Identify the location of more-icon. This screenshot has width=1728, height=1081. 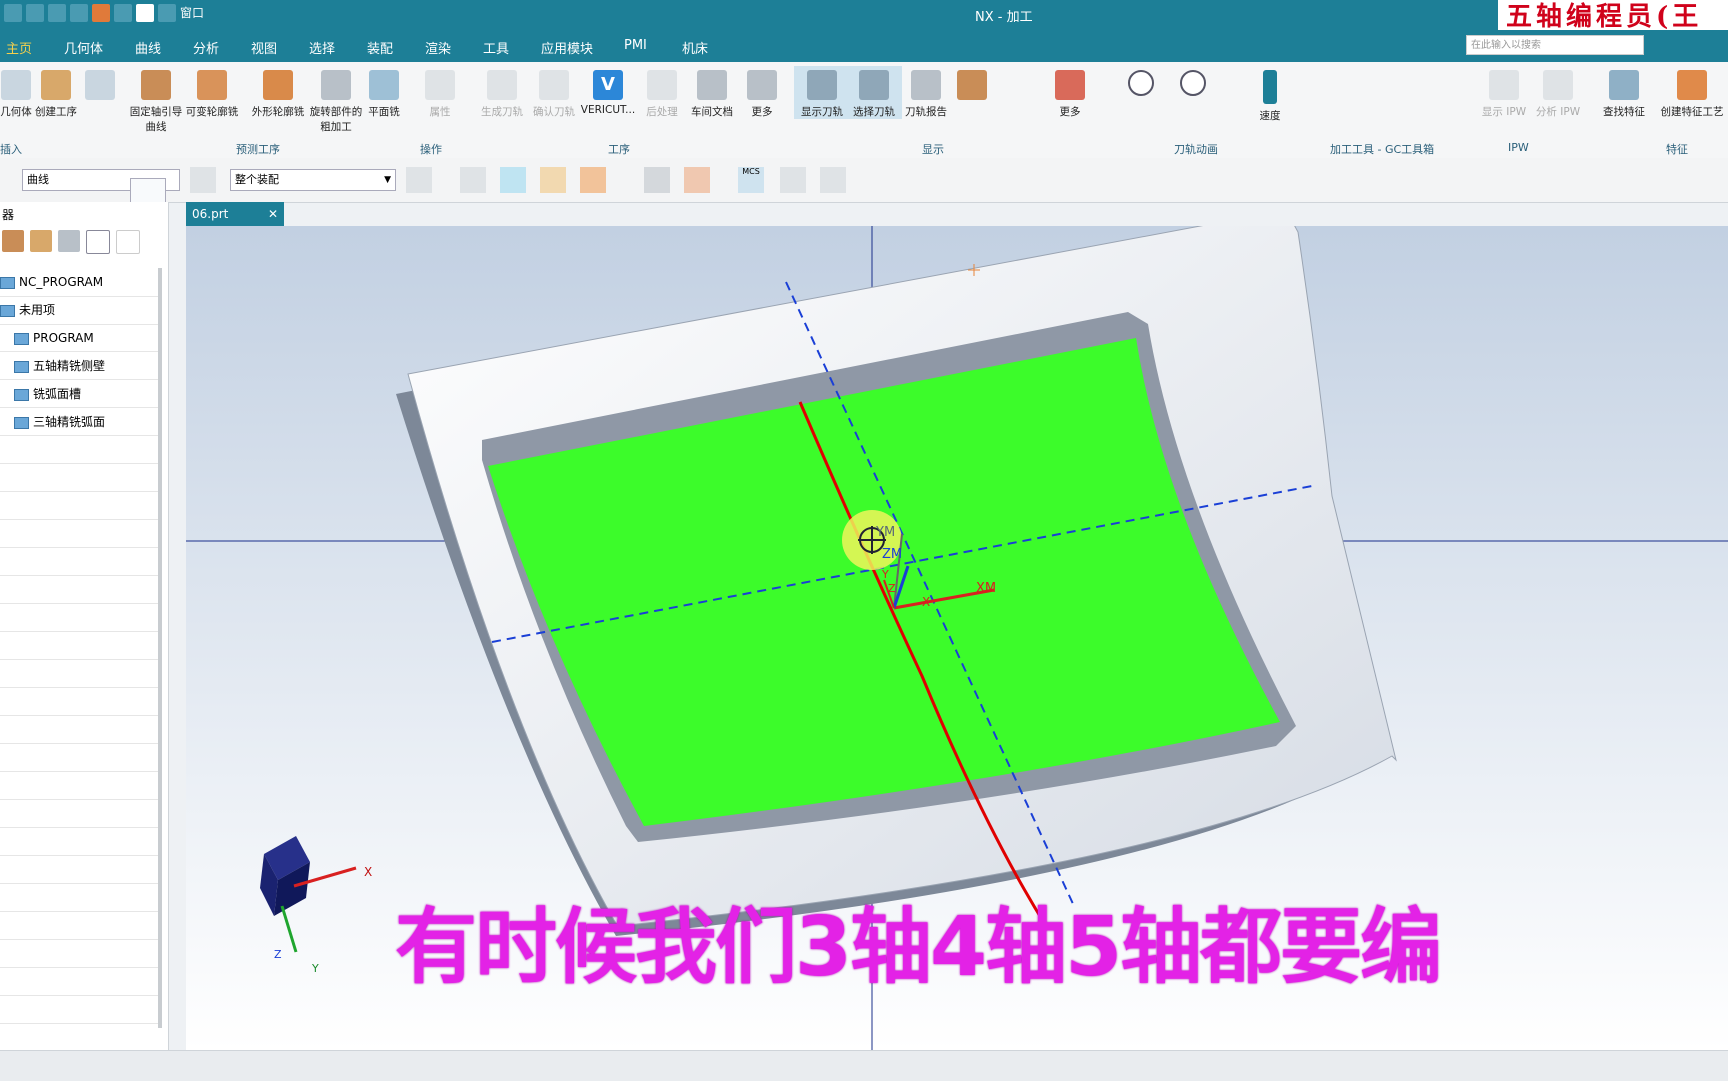
(762, 85).